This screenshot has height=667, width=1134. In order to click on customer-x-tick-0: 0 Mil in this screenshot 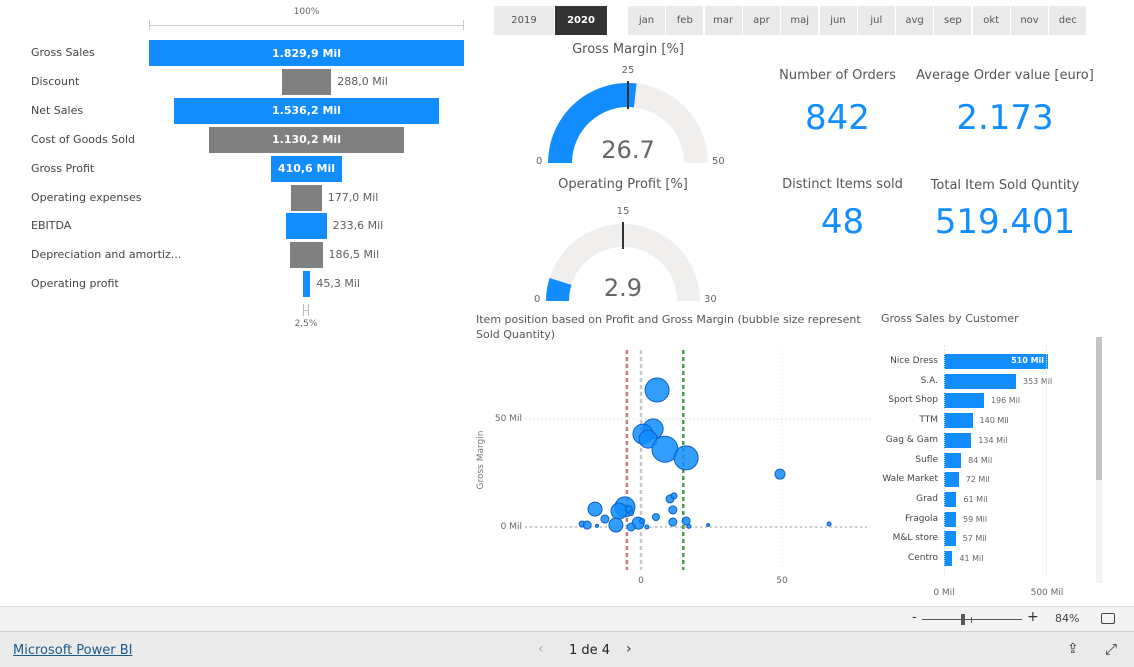, I will do `click(944, 593)`.